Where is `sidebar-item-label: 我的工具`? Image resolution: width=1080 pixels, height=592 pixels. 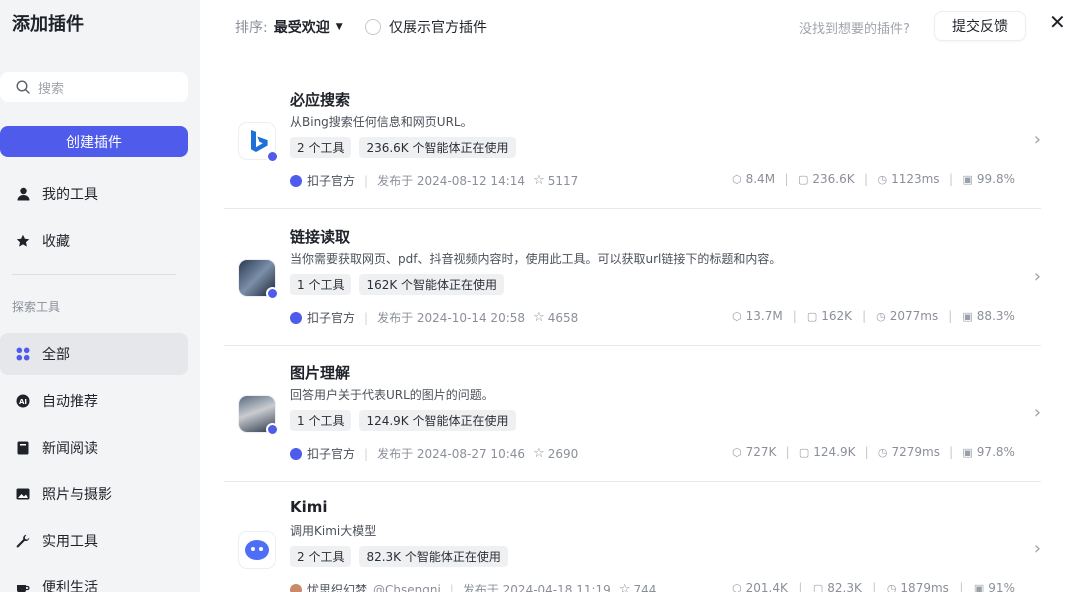
sidebar-item-label: 我的工具 is located at coordinates (70, 195).